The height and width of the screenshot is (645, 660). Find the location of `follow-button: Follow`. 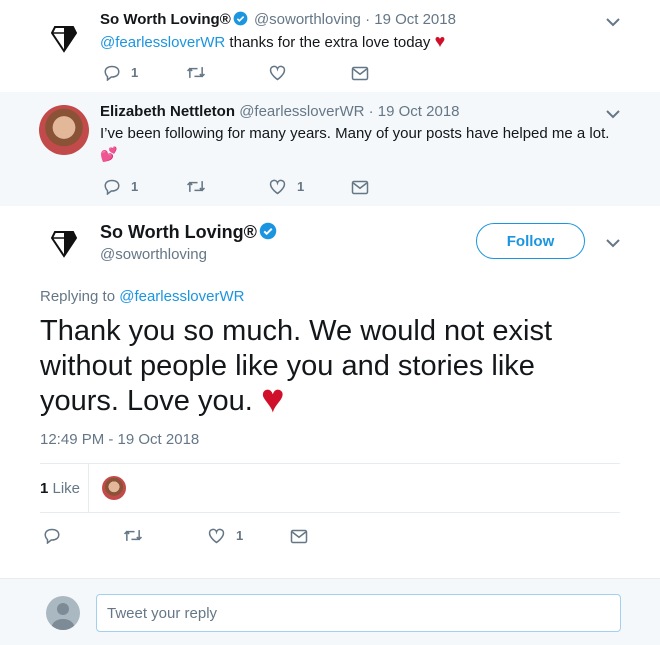

follow-button: Follow is located at coordinates (530, 241).